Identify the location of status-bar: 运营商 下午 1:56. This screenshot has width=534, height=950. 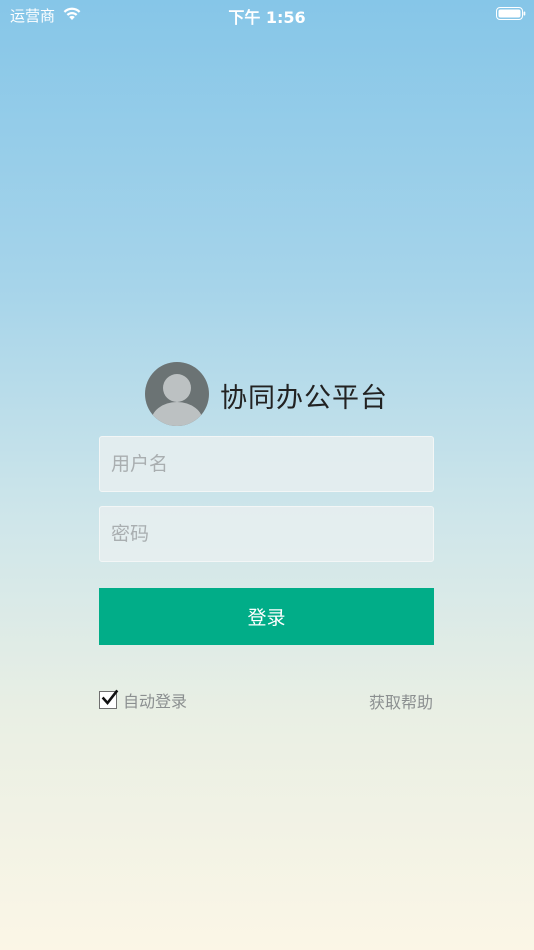
(267, 14).